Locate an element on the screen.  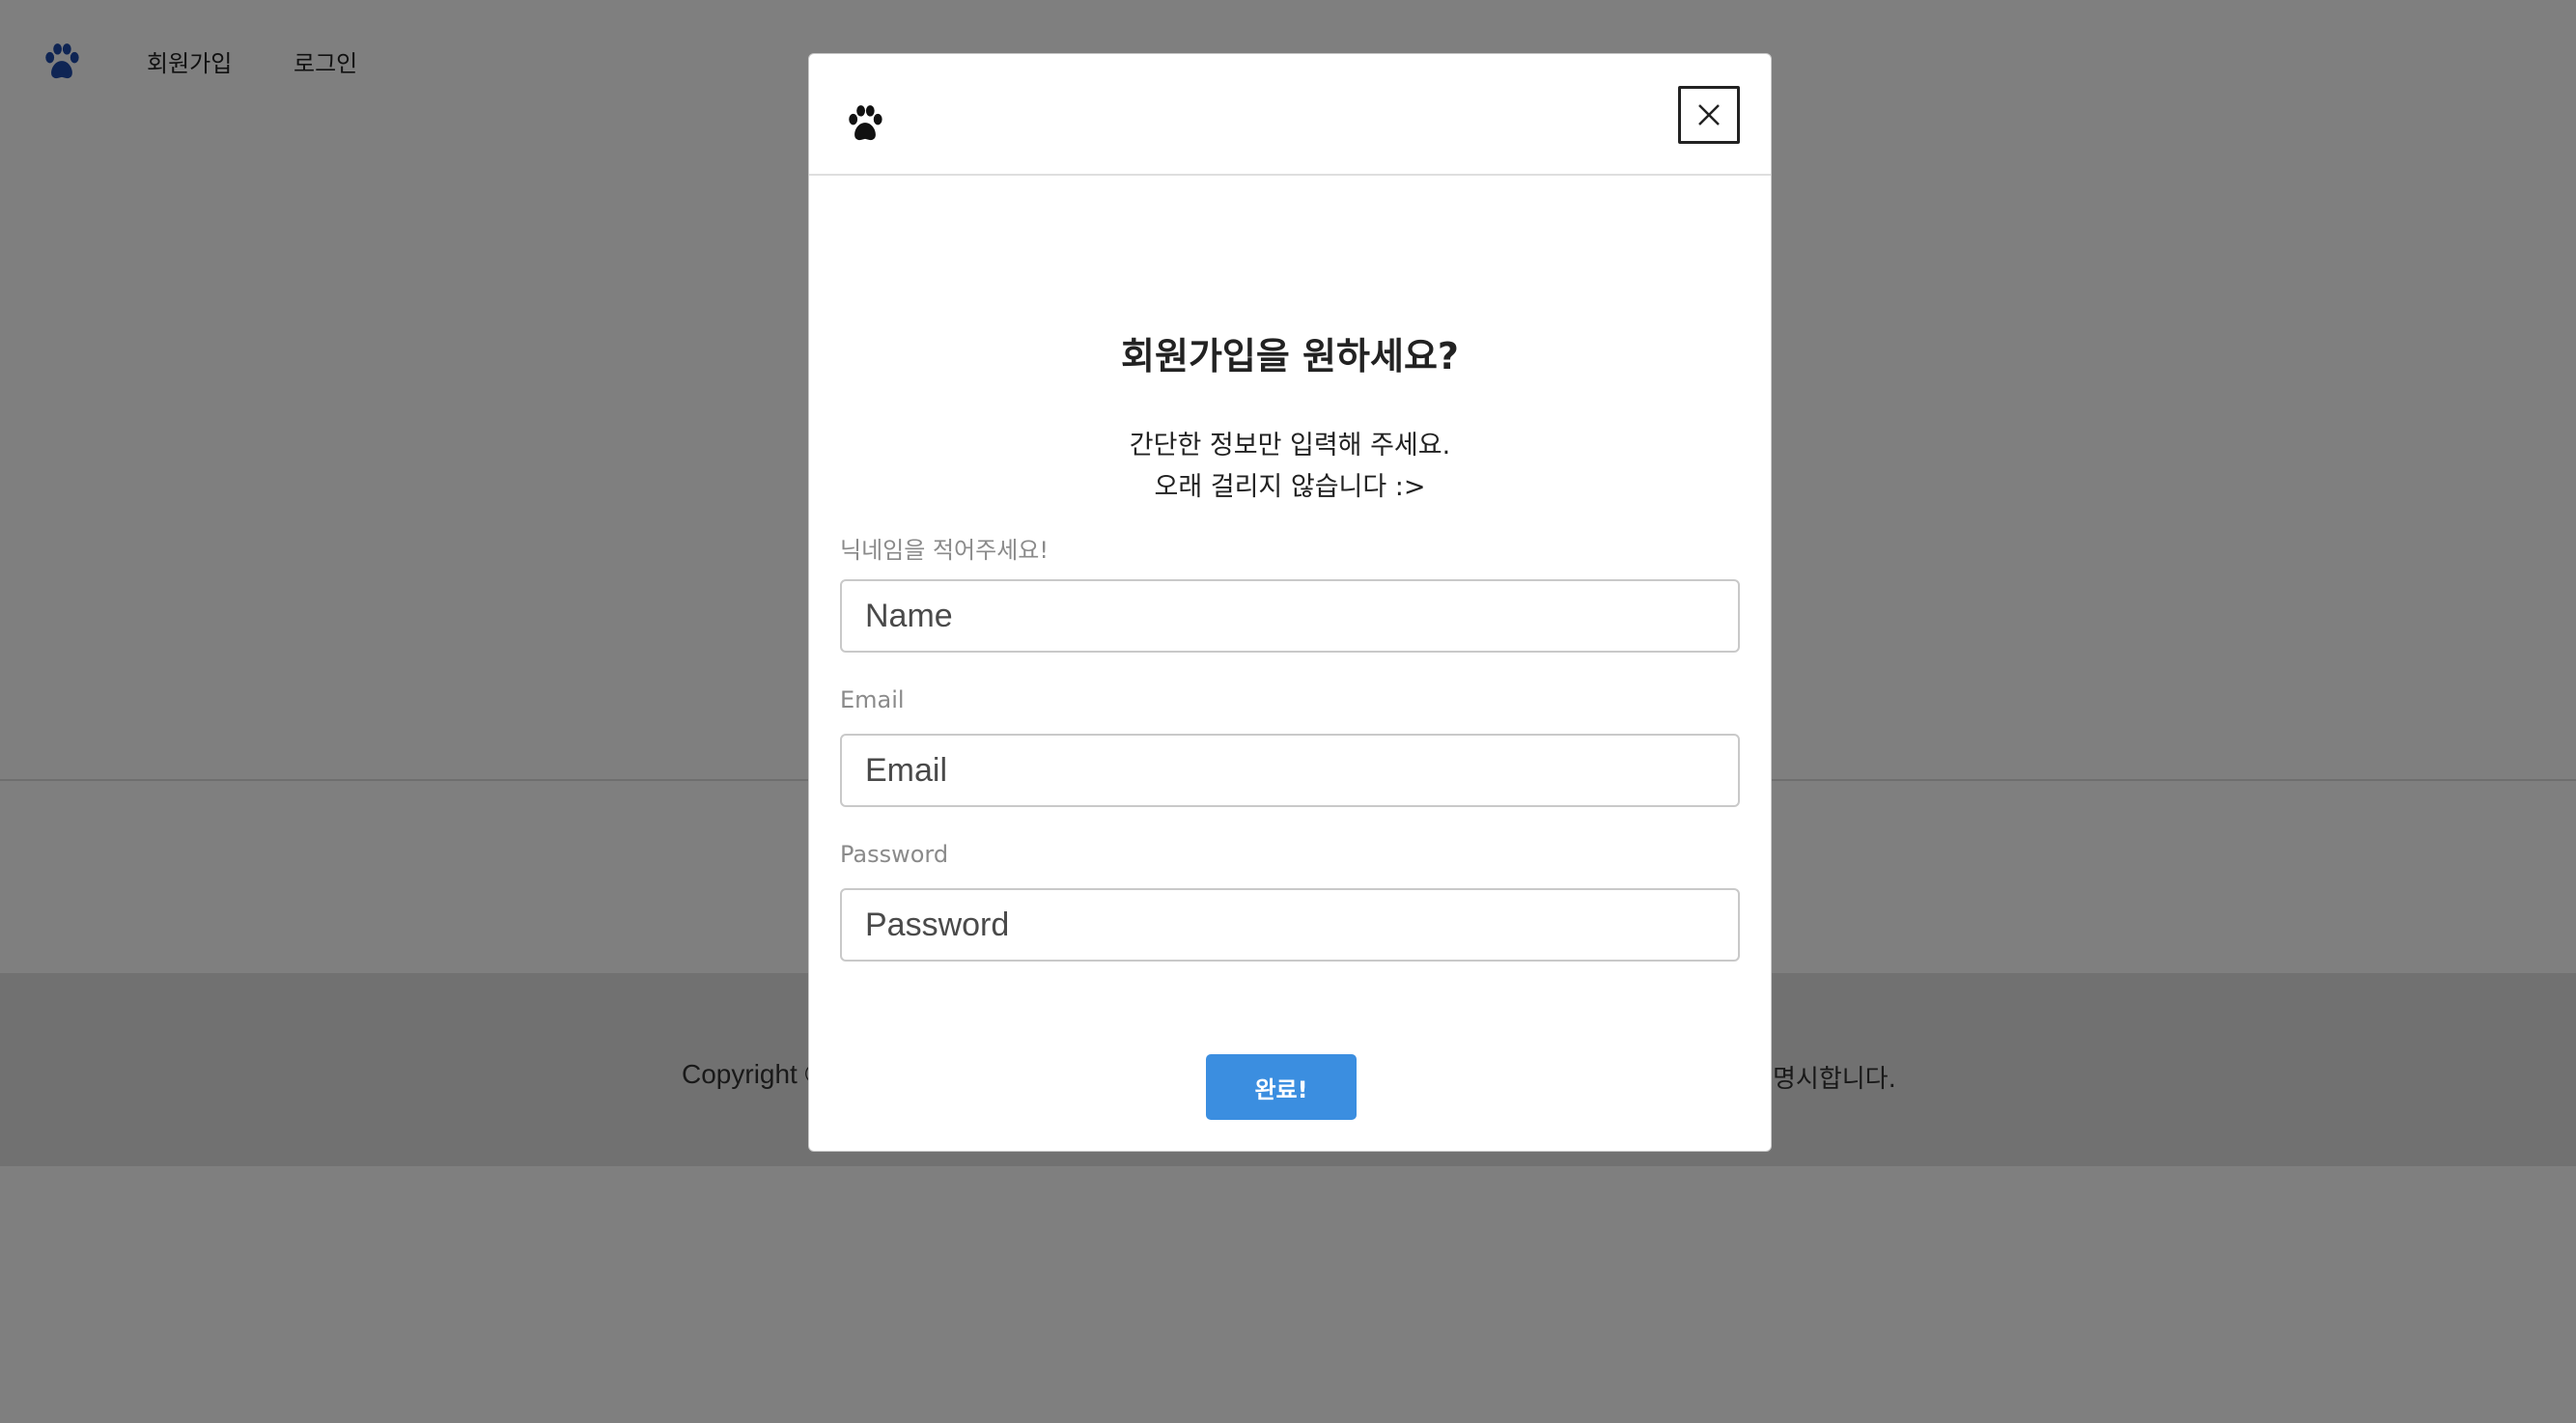
password-input is located at coordinates (1290, 925).